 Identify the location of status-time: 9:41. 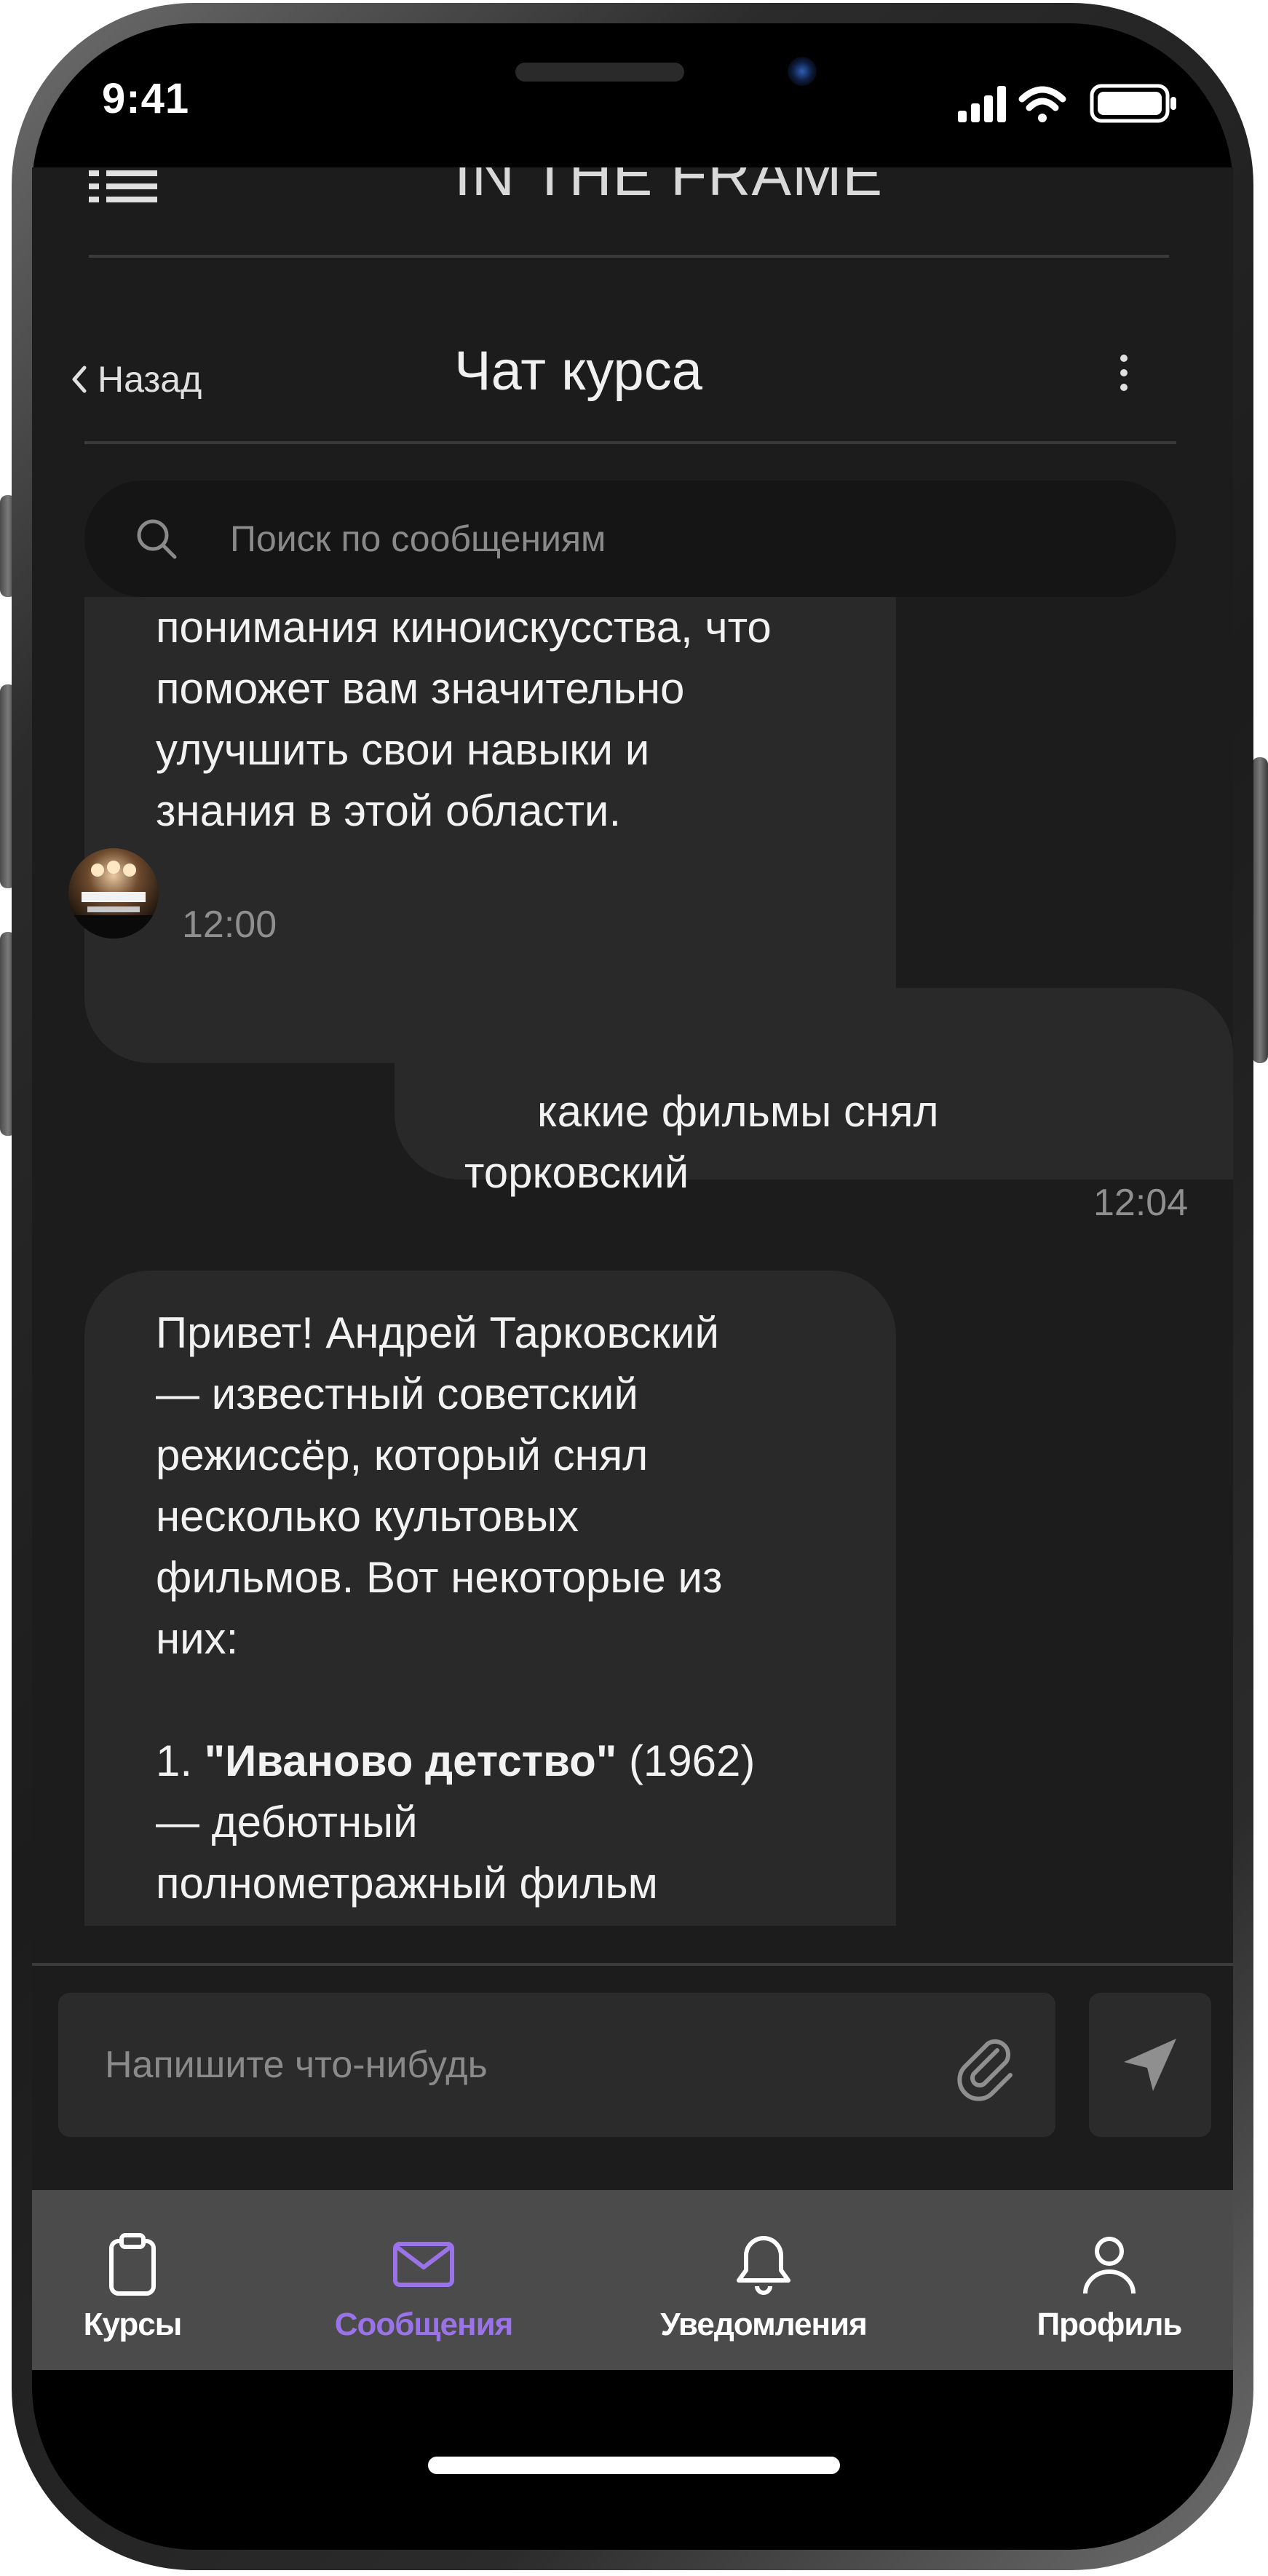
(146, 99).